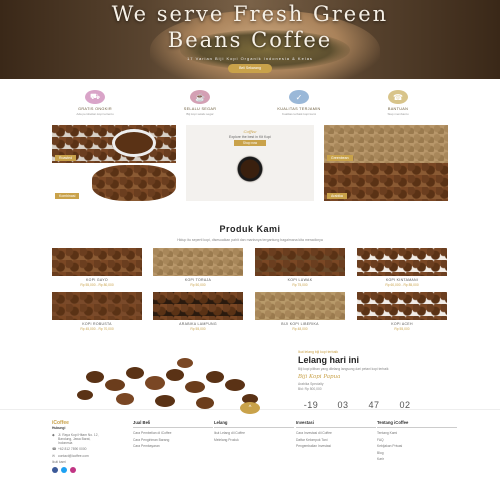 The height and width of the screenshot is (500, 500). What do you see at coordinates (336, 424) in the screenshot?
I see `footer-col-heading: Investasi` at bounding box center [336, 424].